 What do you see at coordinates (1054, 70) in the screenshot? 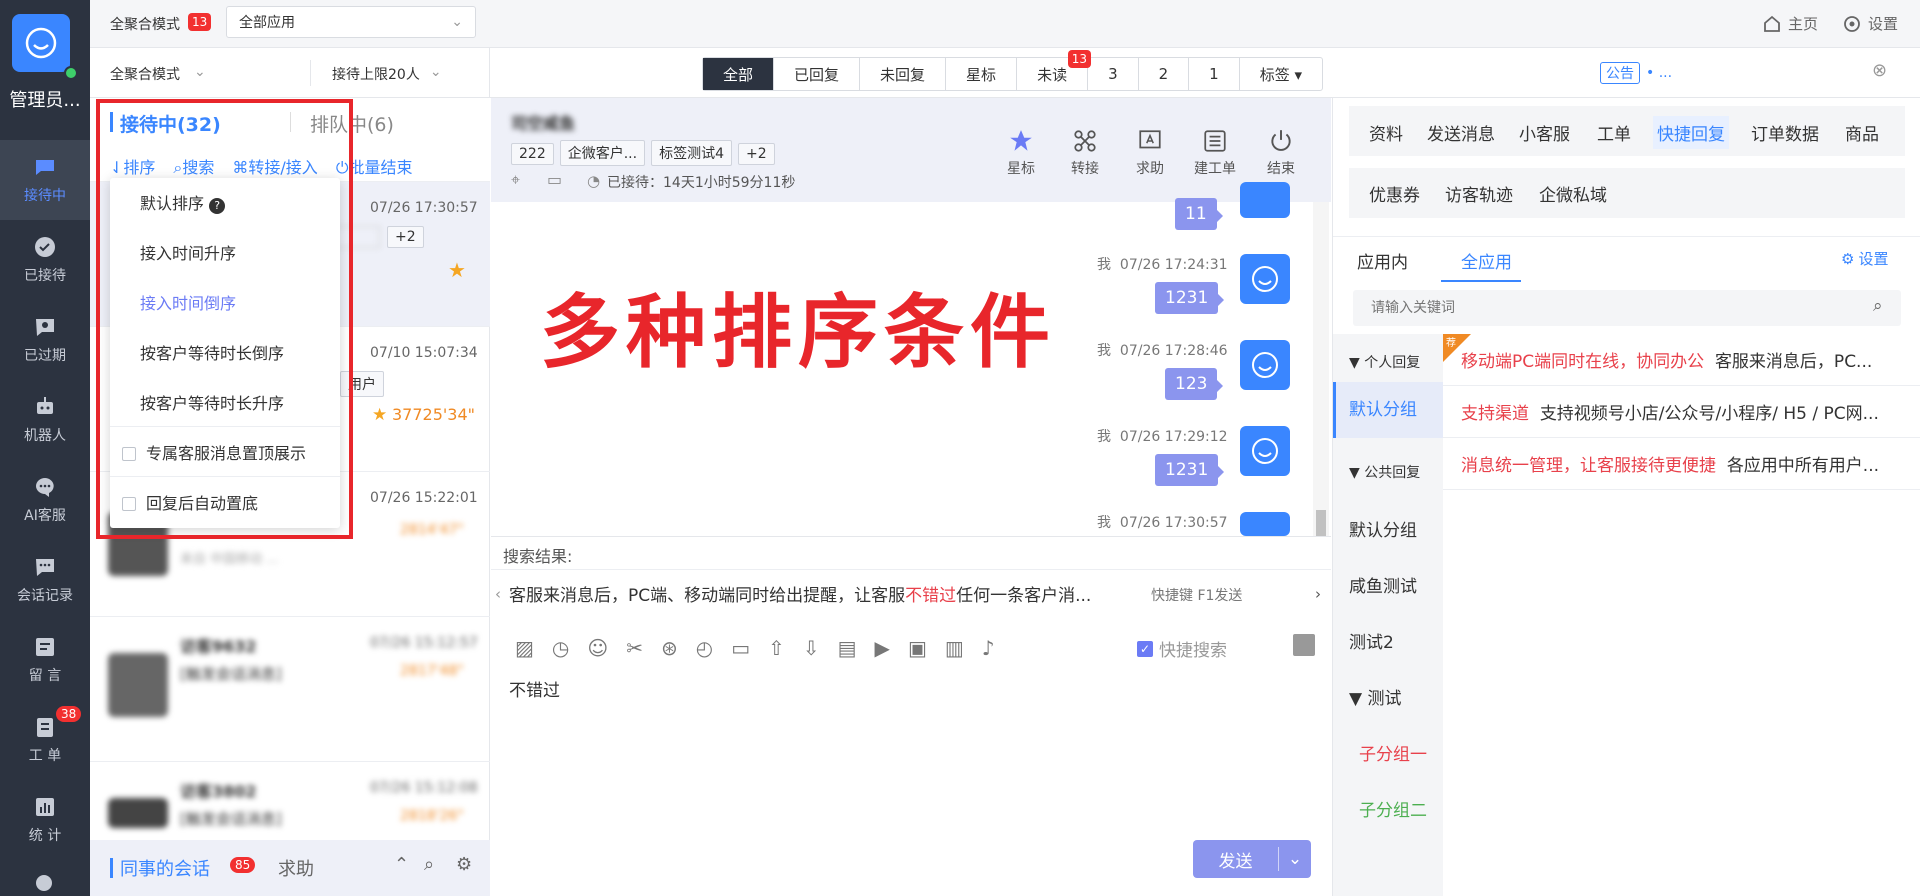
I see `filter-tab-unread: 未读 13` at bounding box center [1054, 70].